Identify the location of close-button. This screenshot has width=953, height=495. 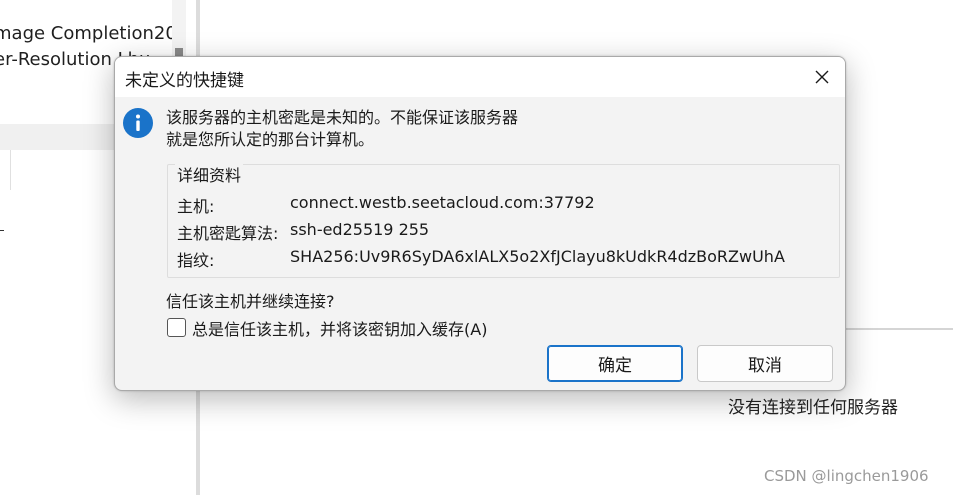
(822, 77).